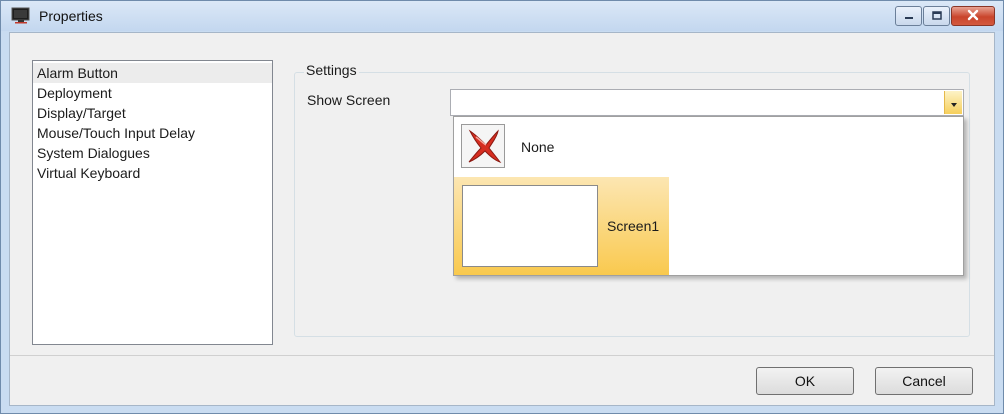 This screenshot has height=416, width=1006. What do you see at coordinates (633, 226) in the screenshot?
I see `option-screen1-label: Screen1` at bounding box center [633, 226].